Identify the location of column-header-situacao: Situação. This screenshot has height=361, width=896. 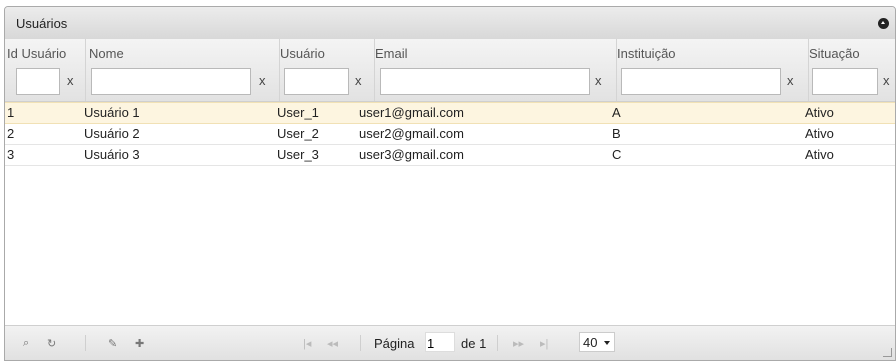
(834, 53).